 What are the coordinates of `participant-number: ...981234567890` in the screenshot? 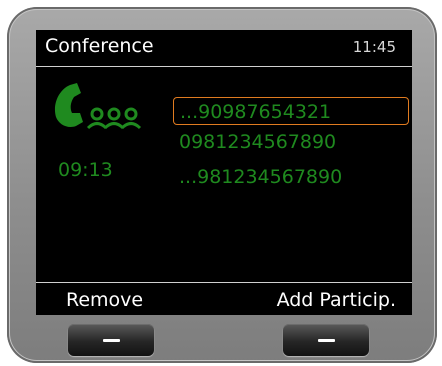 It's located at (261, 177).